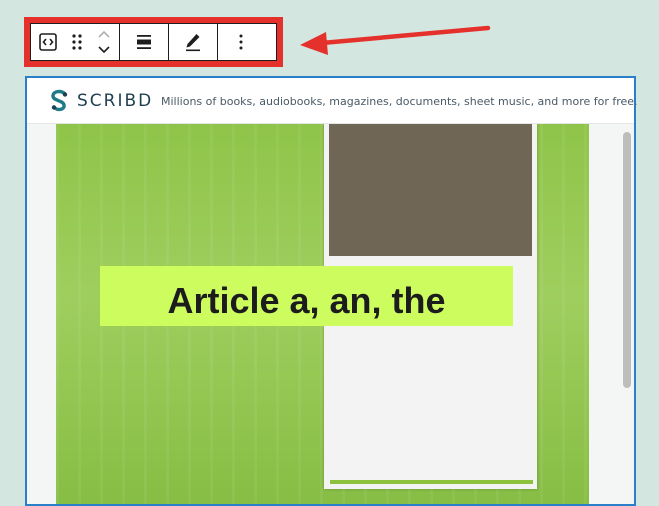  What do you see at coordinates (627, 260) in the screenshot?
I see `viewer-scrollbar-thumb` at bounding box center [627, 260].